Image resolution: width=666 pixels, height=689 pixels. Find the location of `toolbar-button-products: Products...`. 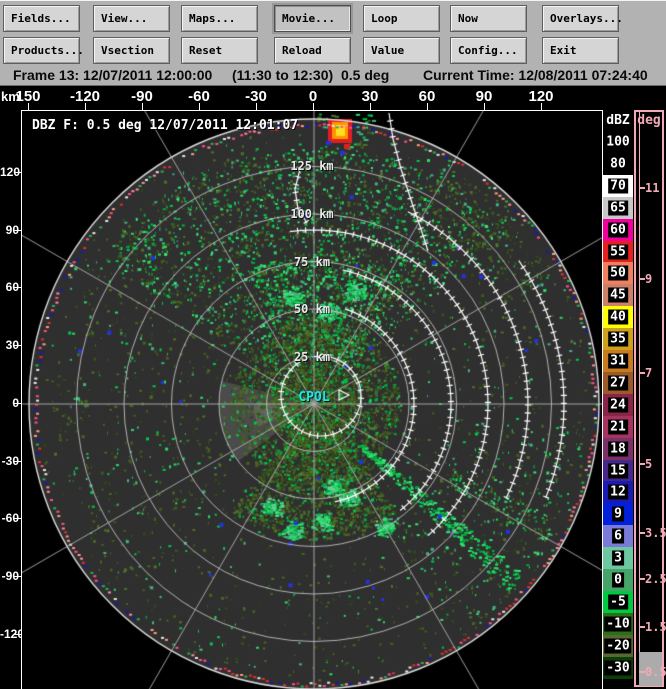

toolbar-button-products: Products... is located at coordinates (43, 50).